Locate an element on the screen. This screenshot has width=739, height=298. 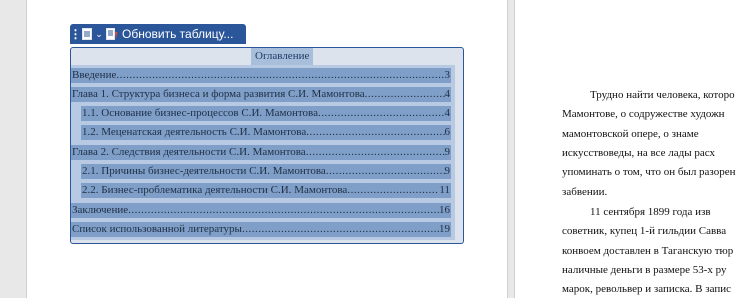
body-text-line: искусствоведы, на все лады расх is located at coordinates (639, 153).